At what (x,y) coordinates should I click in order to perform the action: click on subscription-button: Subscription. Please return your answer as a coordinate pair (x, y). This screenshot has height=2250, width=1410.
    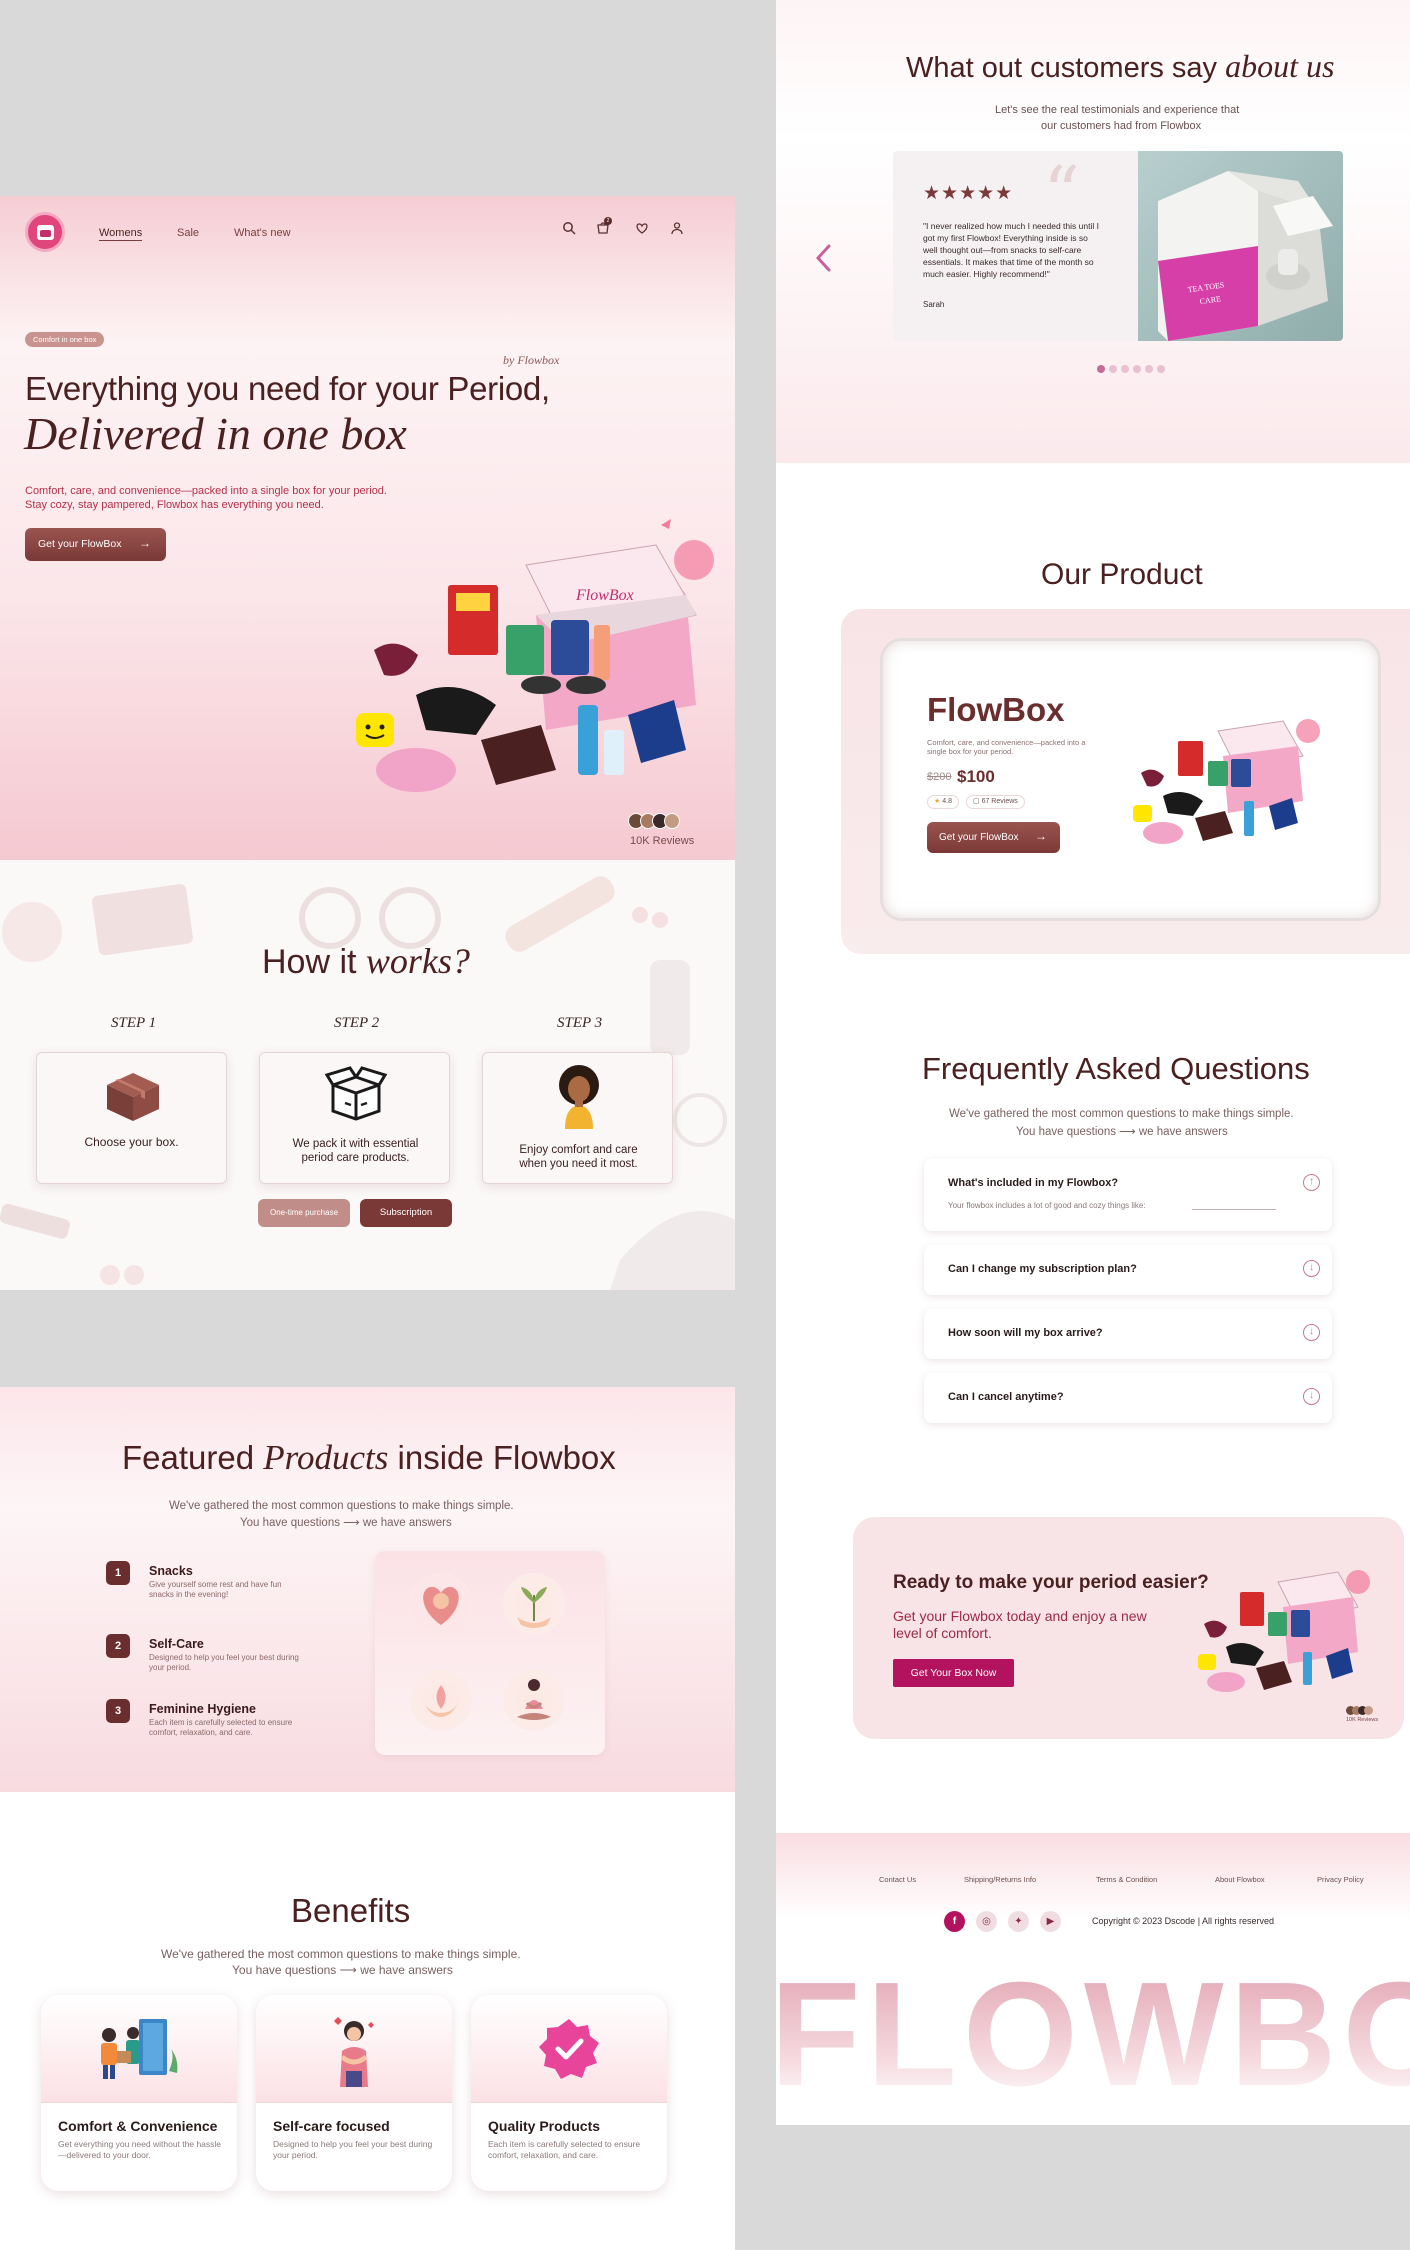
    Looking at the image, I should click on (406, 1213).